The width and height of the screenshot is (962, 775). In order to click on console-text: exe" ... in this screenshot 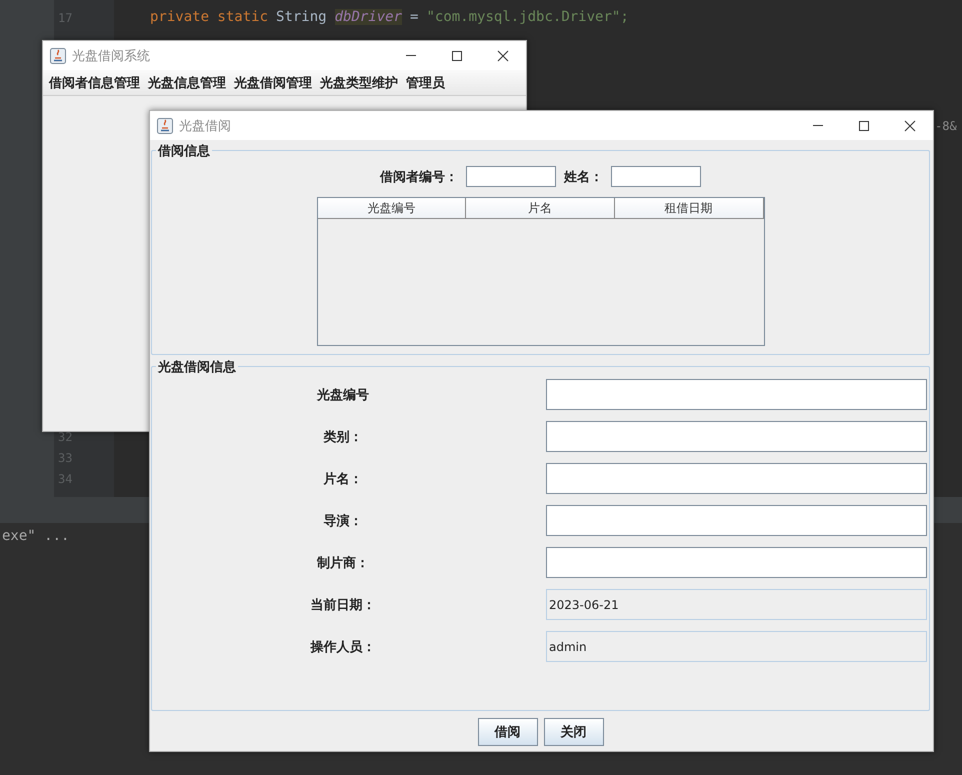, I will do `click(36, 536)`.